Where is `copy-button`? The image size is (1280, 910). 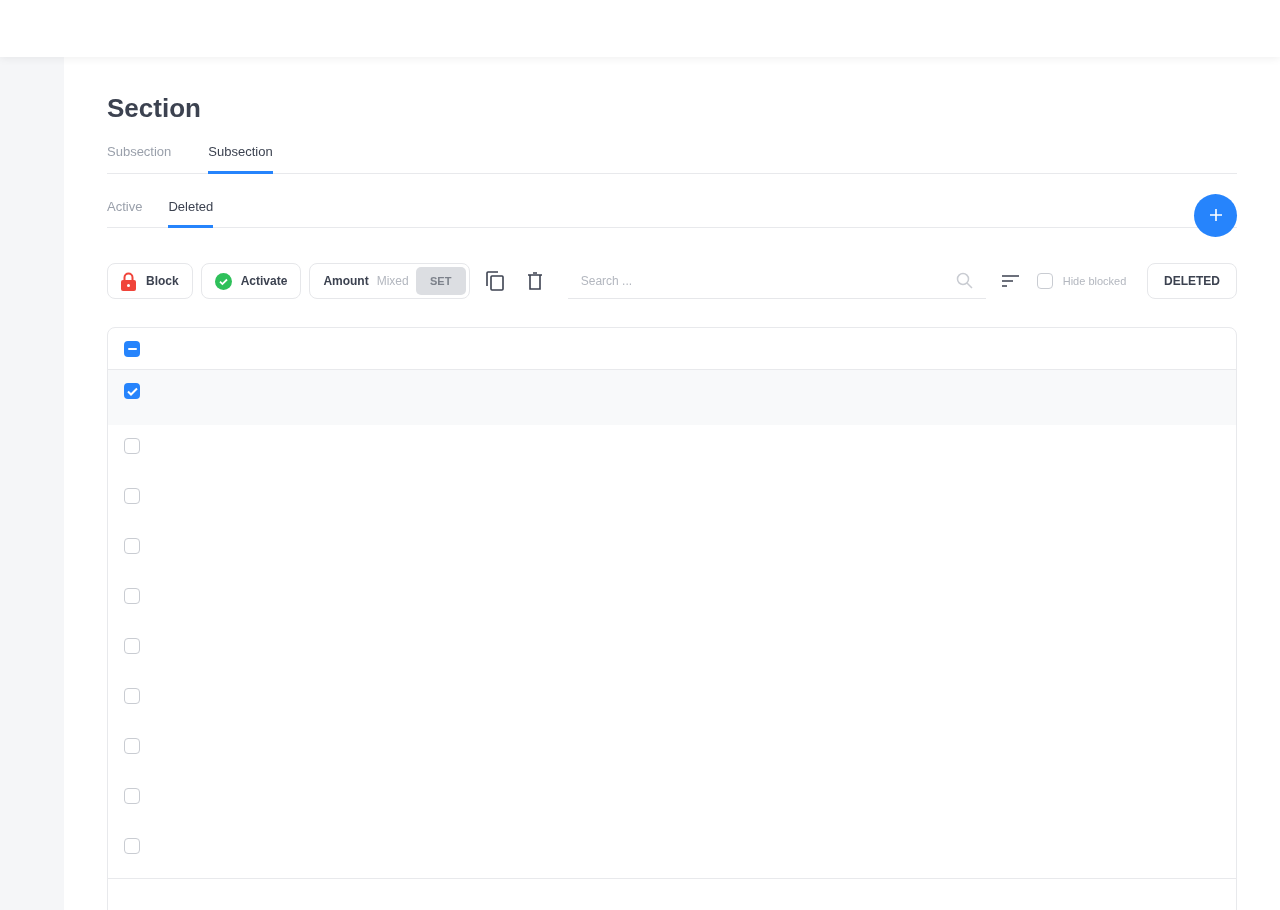
copy-button is located at coordinates (494, 281).